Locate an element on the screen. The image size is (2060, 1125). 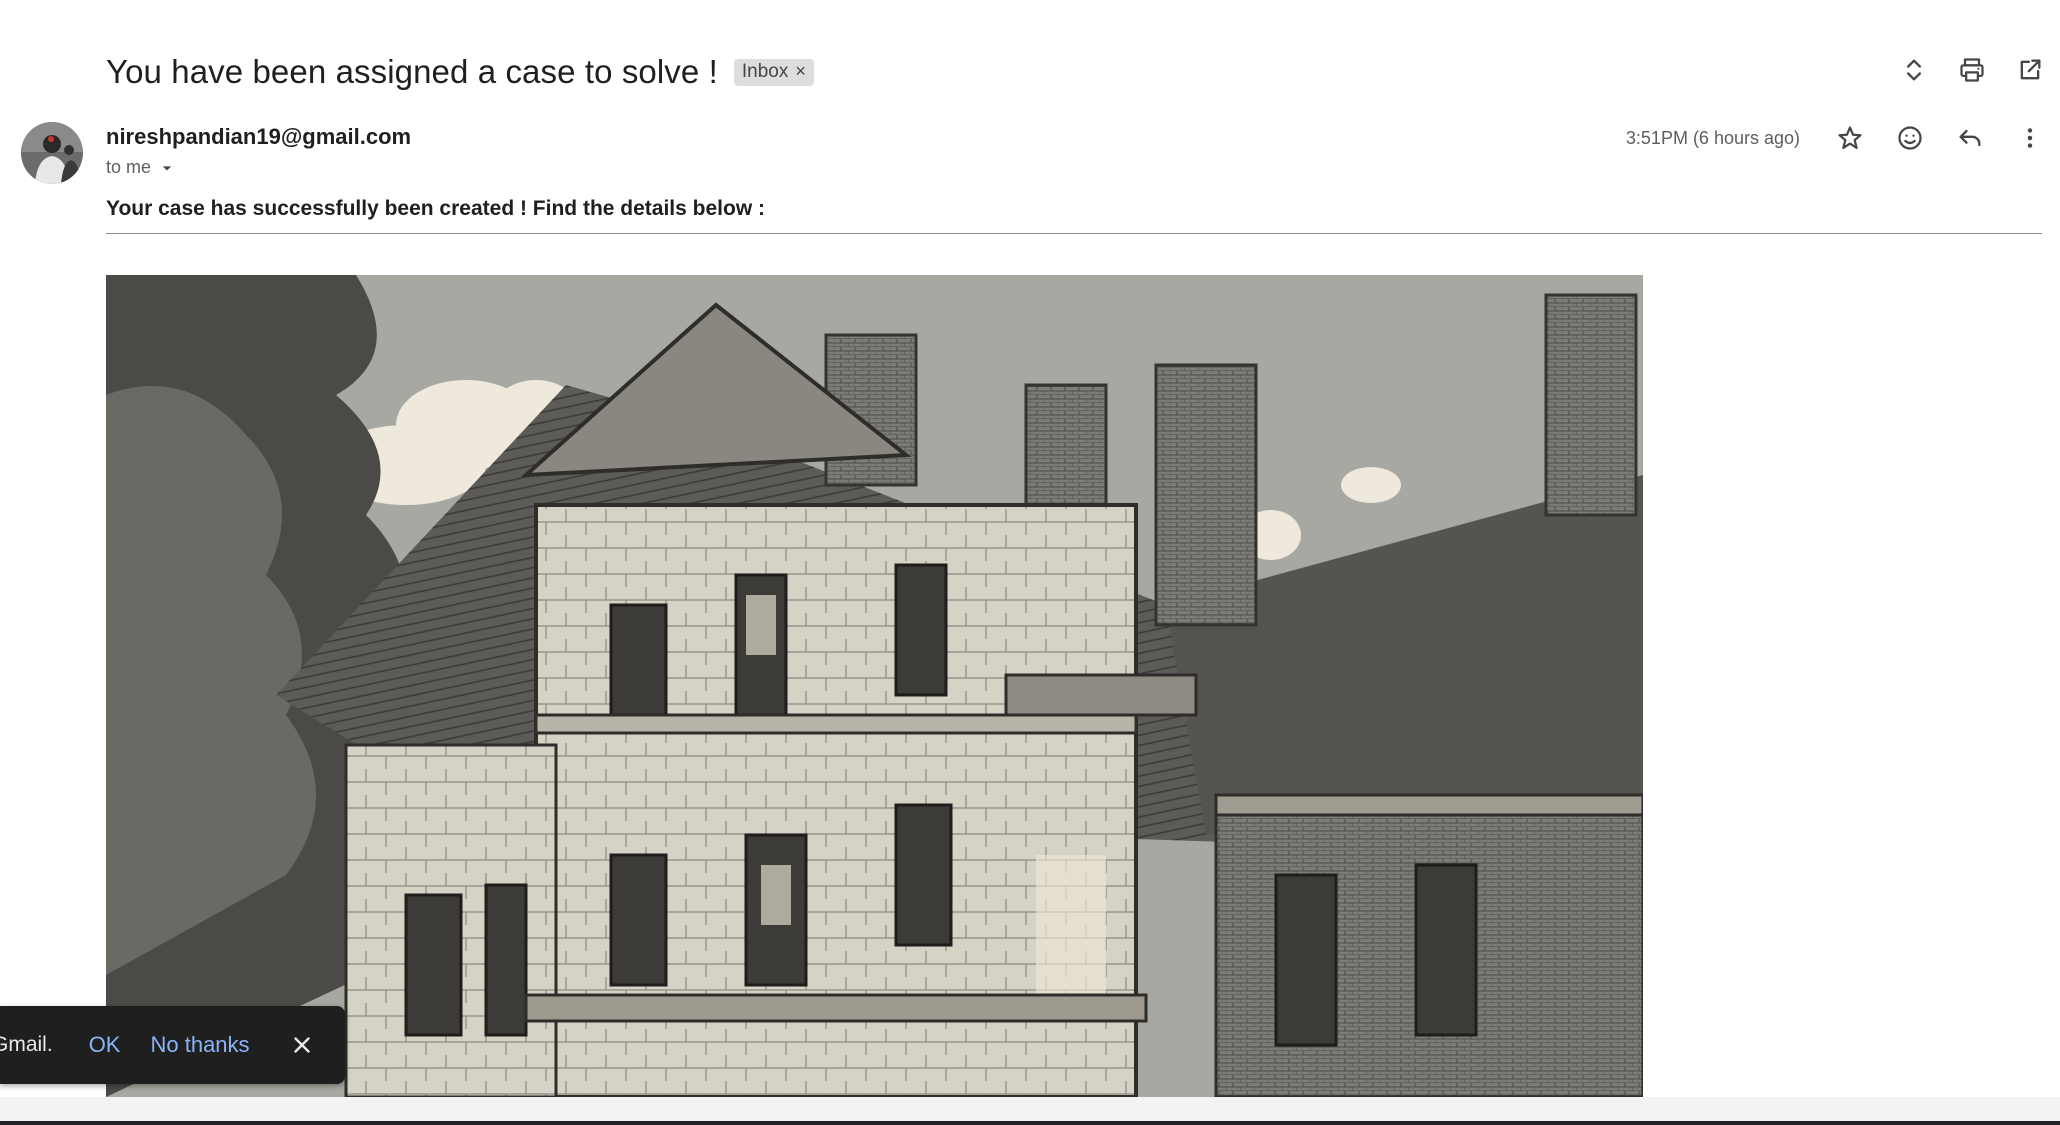
recipient-summary: to me is located at coordinates (141, 167).